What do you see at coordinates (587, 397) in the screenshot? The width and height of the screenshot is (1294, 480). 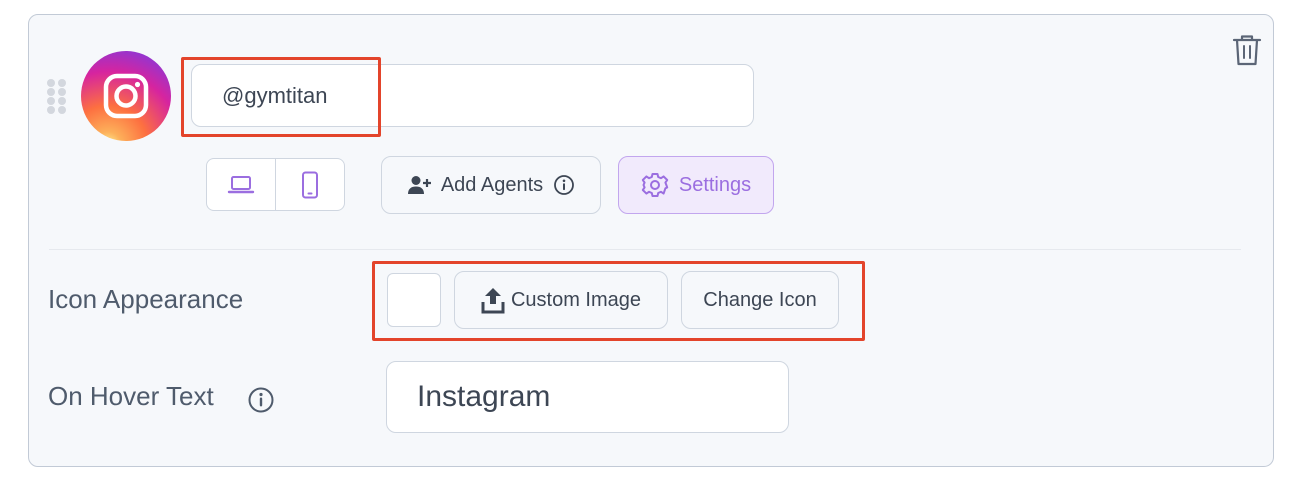 I see `hover-text-input: Instagram` at bounding box center [587, 397].